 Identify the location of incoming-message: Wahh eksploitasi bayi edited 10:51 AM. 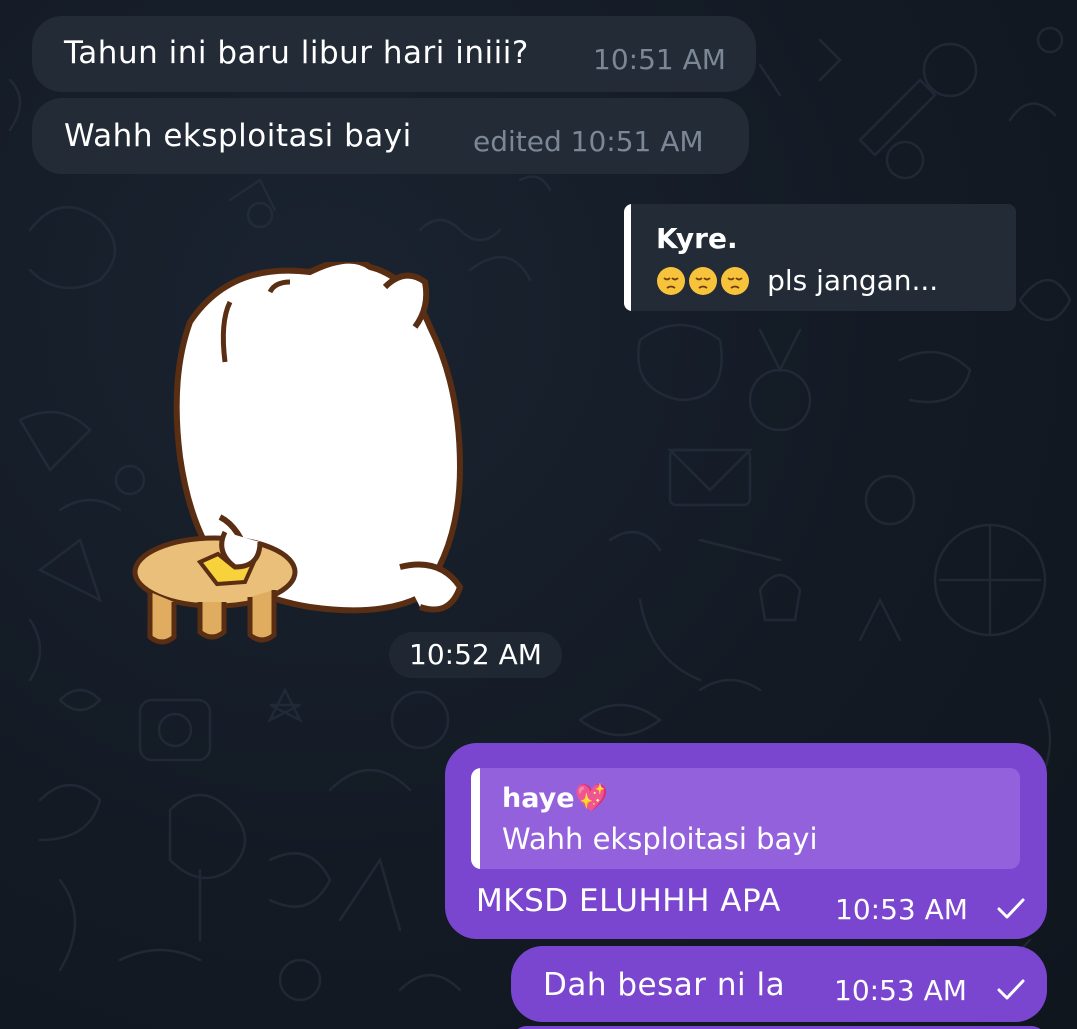
(390, 136).